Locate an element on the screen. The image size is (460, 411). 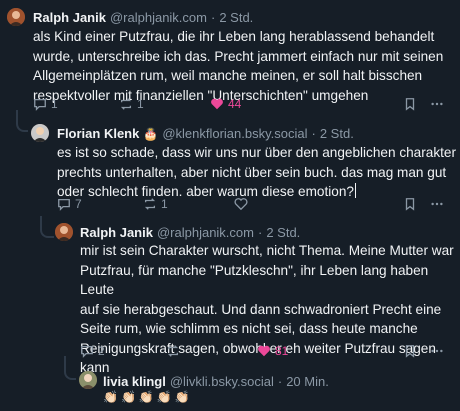
reply-count: 1 is located at coordinates (54, 104).